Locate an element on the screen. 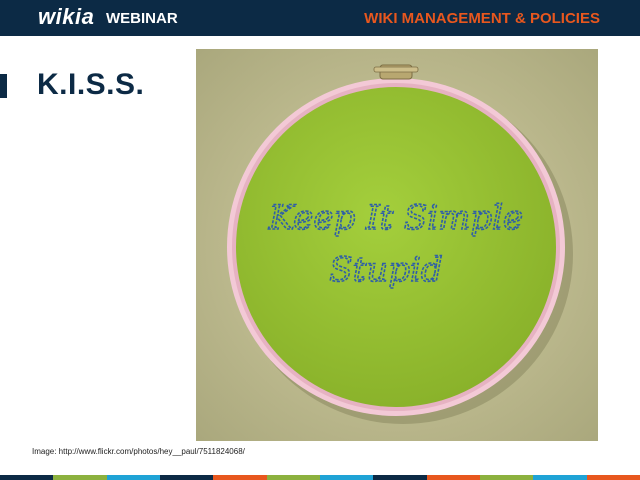  slide-title: K.I.S.S. is located at coordinates (91, 84).